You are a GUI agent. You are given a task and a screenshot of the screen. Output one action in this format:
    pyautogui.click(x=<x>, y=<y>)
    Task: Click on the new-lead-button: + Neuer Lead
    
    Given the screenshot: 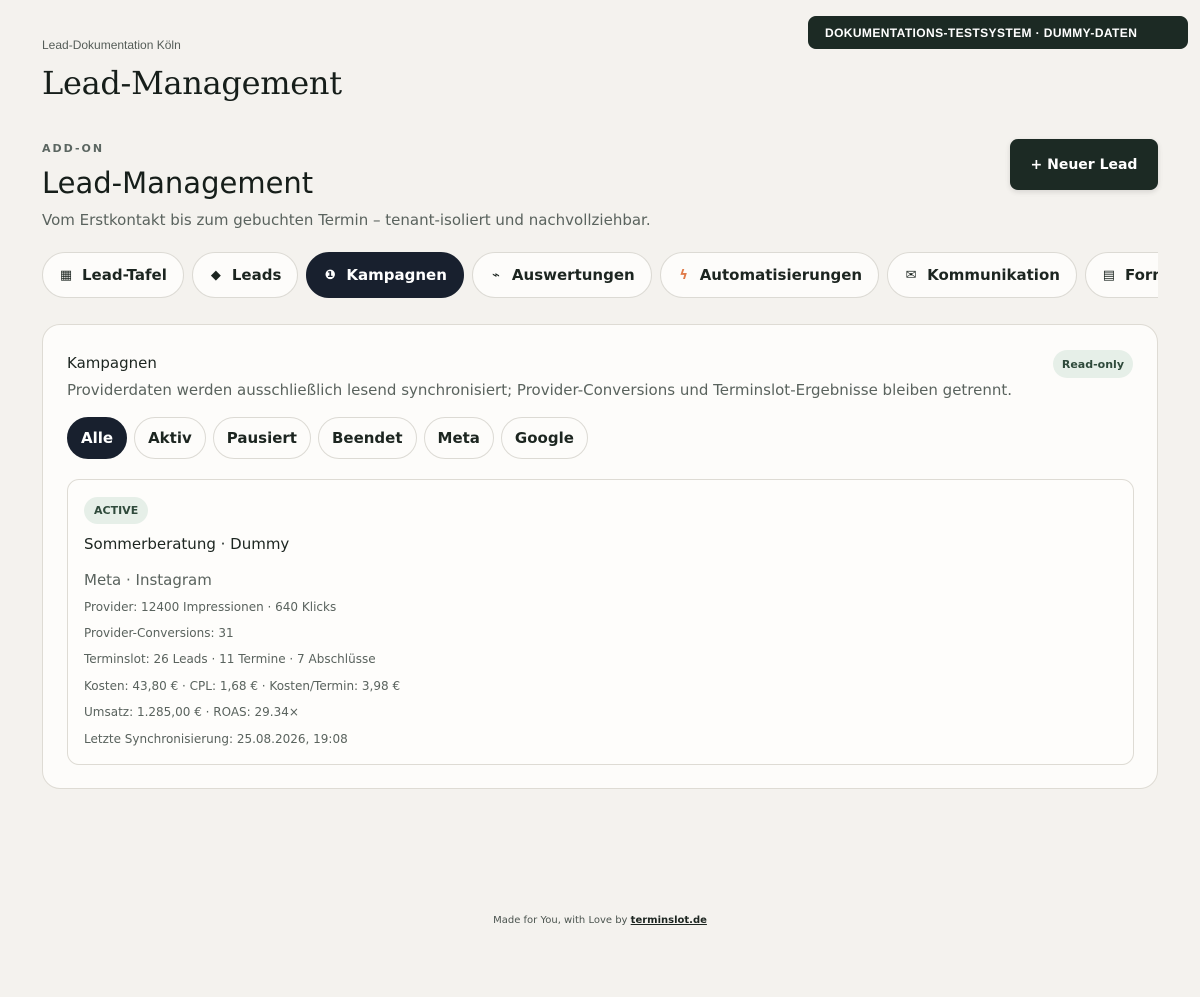 What is the action you would take?
    pyautogui.click(x=1084, y=164)
    